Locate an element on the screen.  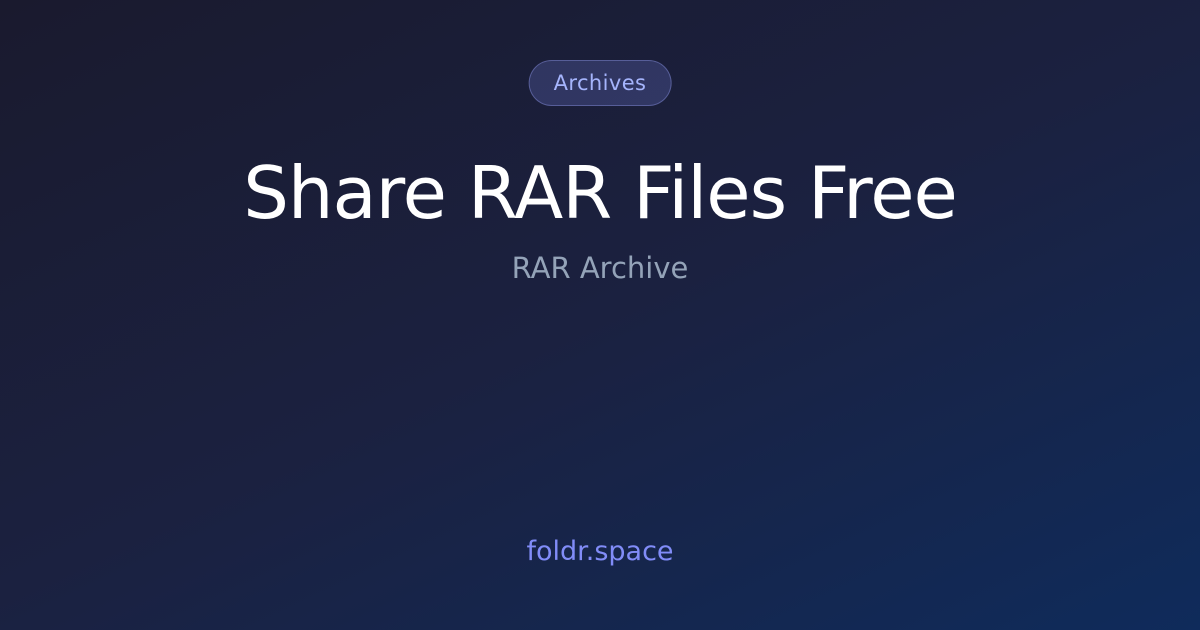
page-subtitle: RAR Archive is located at coordinates (600, 268).